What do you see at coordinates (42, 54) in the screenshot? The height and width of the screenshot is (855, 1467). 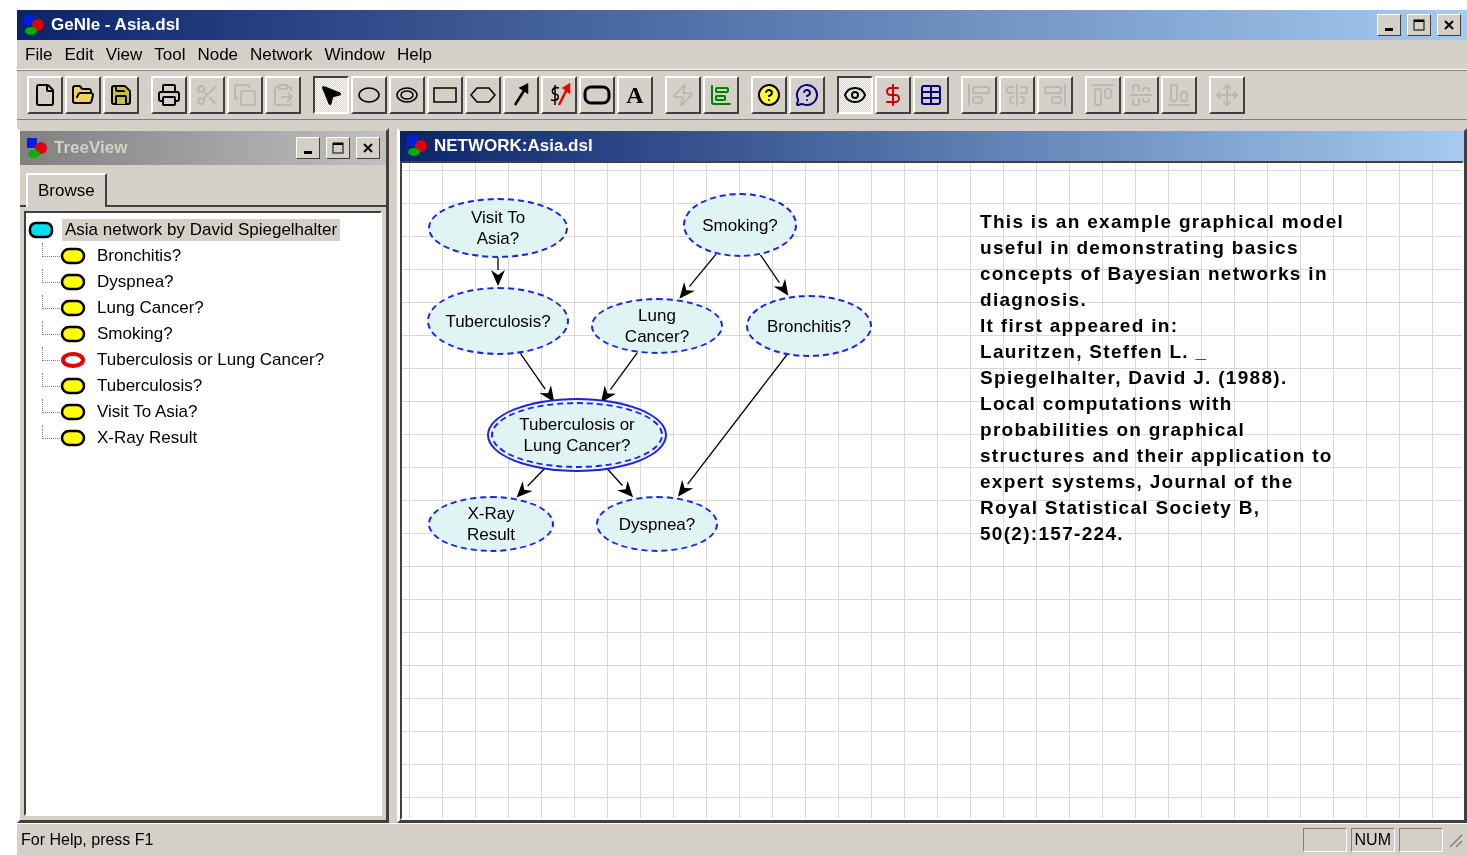 I see `menu-item: File` at bounding box center [42, 54].